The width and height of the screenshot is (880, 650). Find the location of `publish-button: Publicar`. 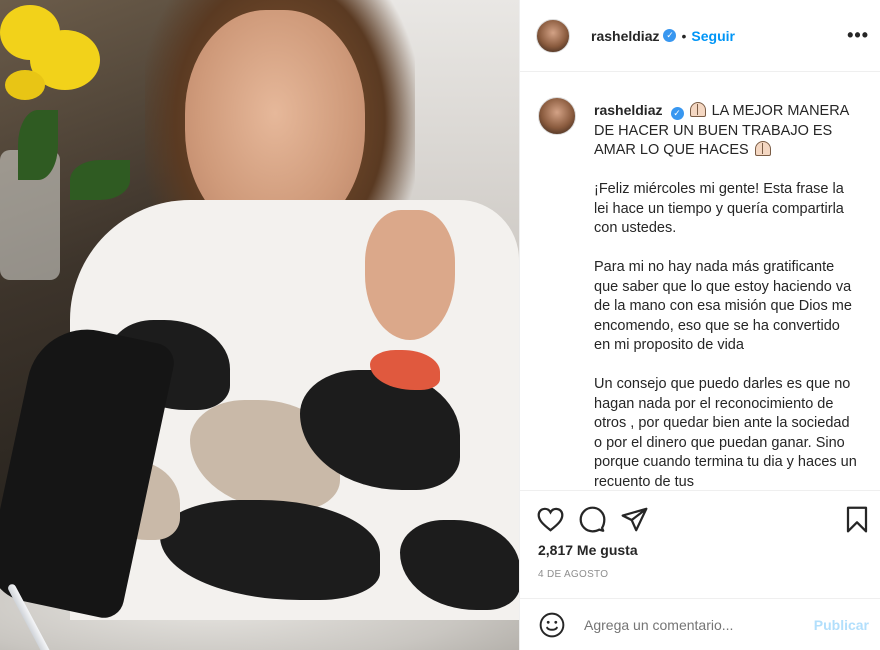

publish-button: Publicar is located at coordinates (841, 625).